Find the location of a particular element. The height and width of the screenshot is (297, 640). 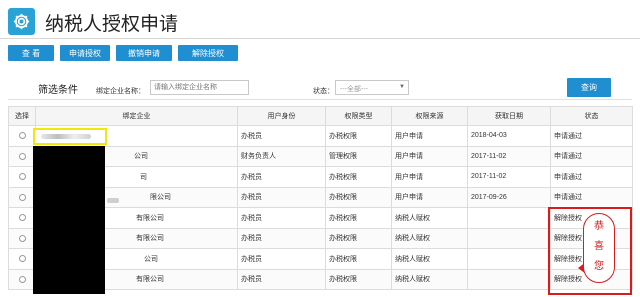

filter-divider is located at coordinates (320, 99).